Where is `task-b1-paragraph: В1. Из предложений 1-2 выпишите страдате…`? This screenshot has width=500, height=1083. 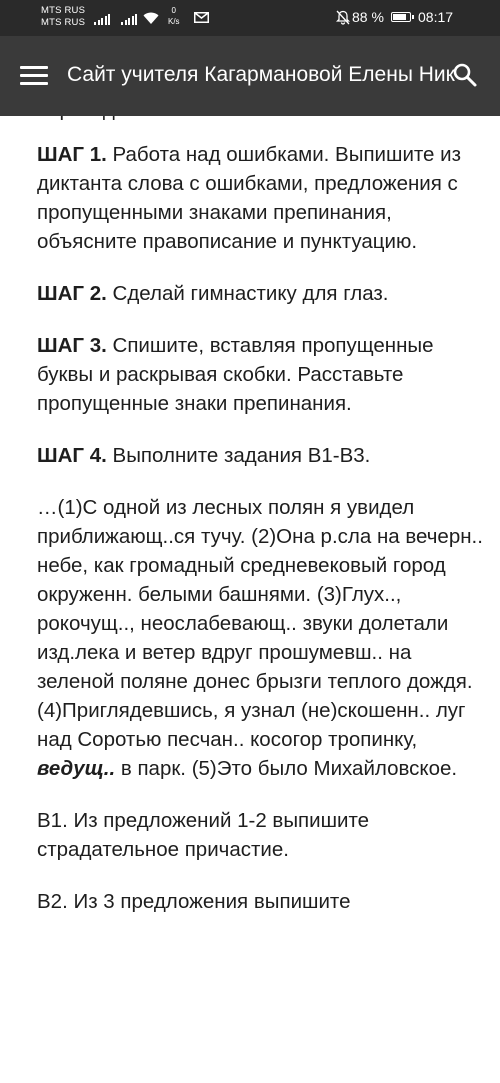
task-b1-paragraph: В1. Из предложений 1-2 выпишите страдате… is located at coordinates (203, 835).